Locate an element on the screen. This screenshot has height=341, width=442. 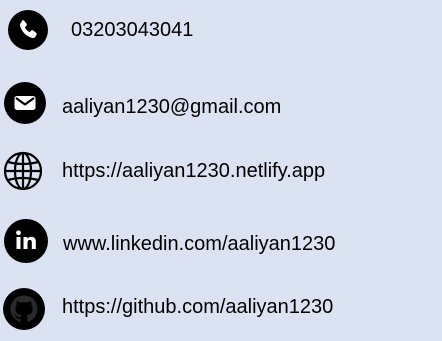
contact-row-phone: 03203043041 is located at coordinates (221, 29).